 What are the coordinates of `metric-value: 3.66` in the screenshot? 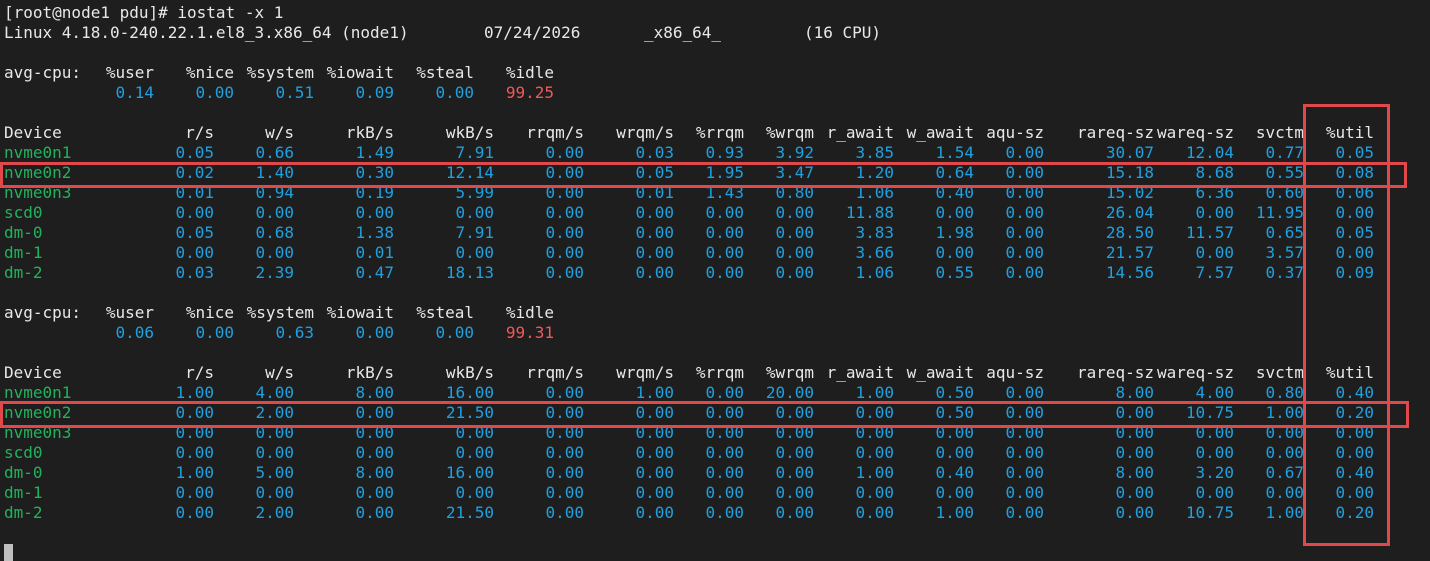 It's located at (874, 252).